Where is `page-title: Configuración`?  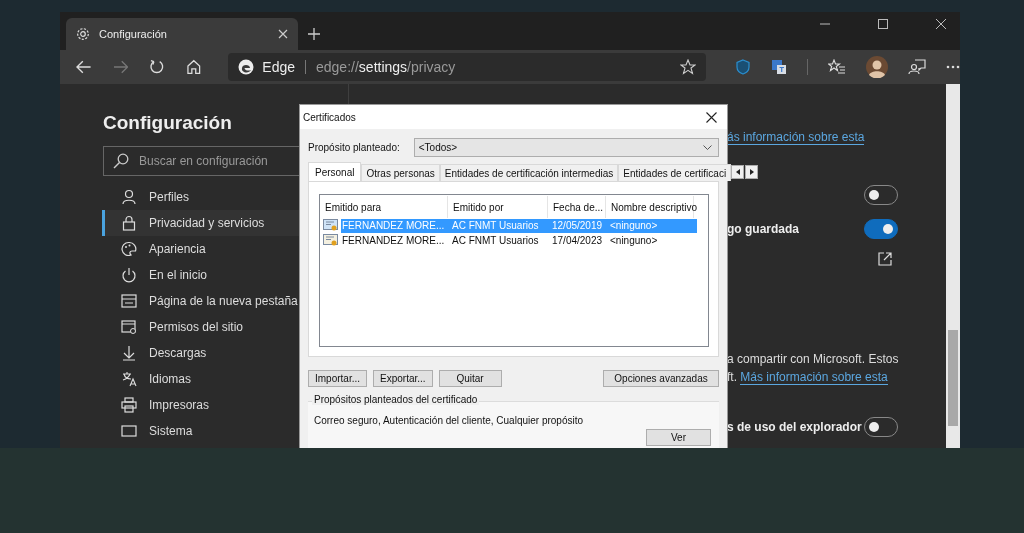
page-title: Configuración is located at coordinates (167, 123).